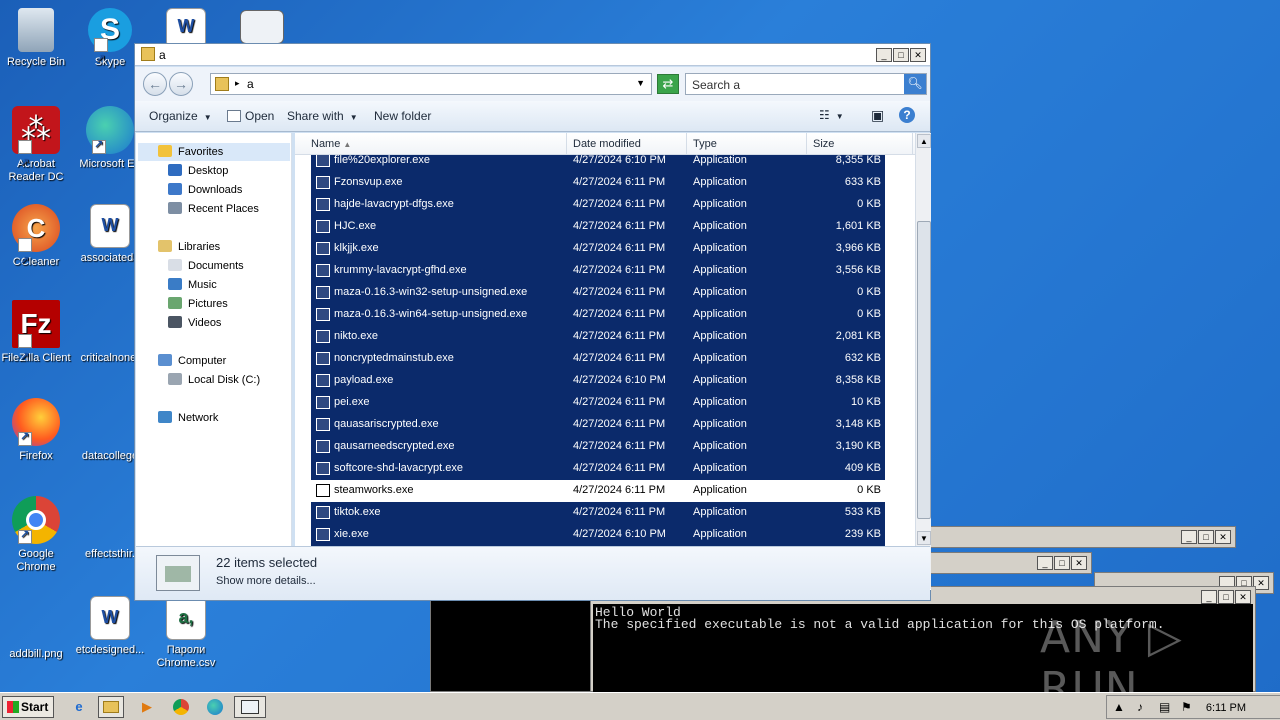 The height and width of the screenshot is (720, 1280). What do you see at coordinates (36, 340) in the screenshot?
I see `desktop-icon-filezilla: Fz FileZilla Client` at bounding box center [36, 340].